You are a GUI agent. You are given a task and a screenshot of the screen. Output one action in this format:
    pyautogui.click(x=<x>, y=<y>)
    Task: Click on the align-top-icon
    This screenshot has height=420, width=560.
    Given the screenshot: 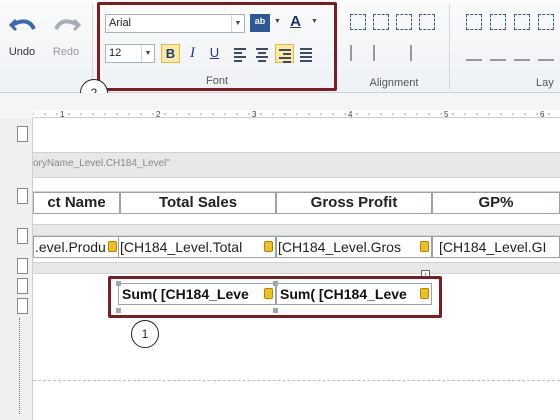 What is the action you would take?
    pyautogui.click(x=358, y=22)
    